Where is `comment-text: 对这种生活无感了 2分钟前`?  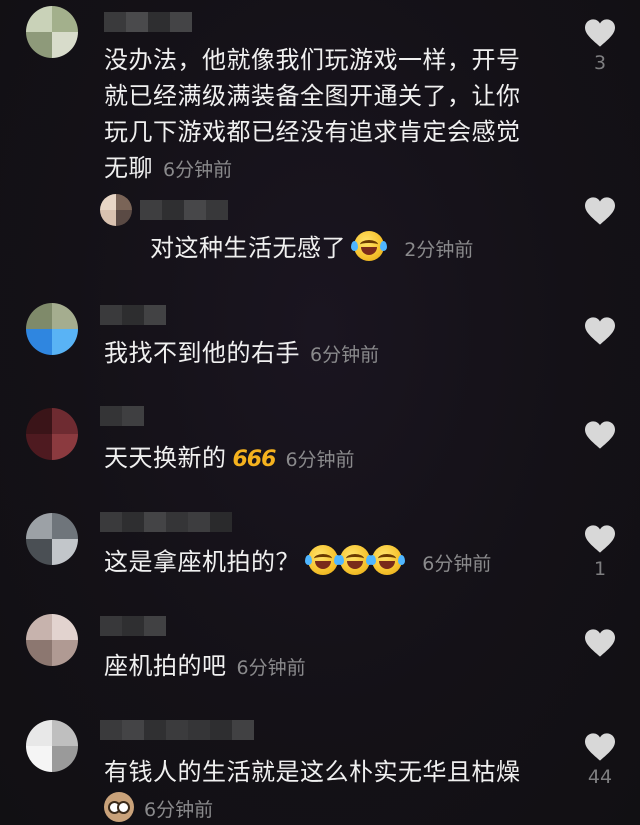
comment-text: 对这种生活无感了 2分钟前 is located at coordinates (350, 249).